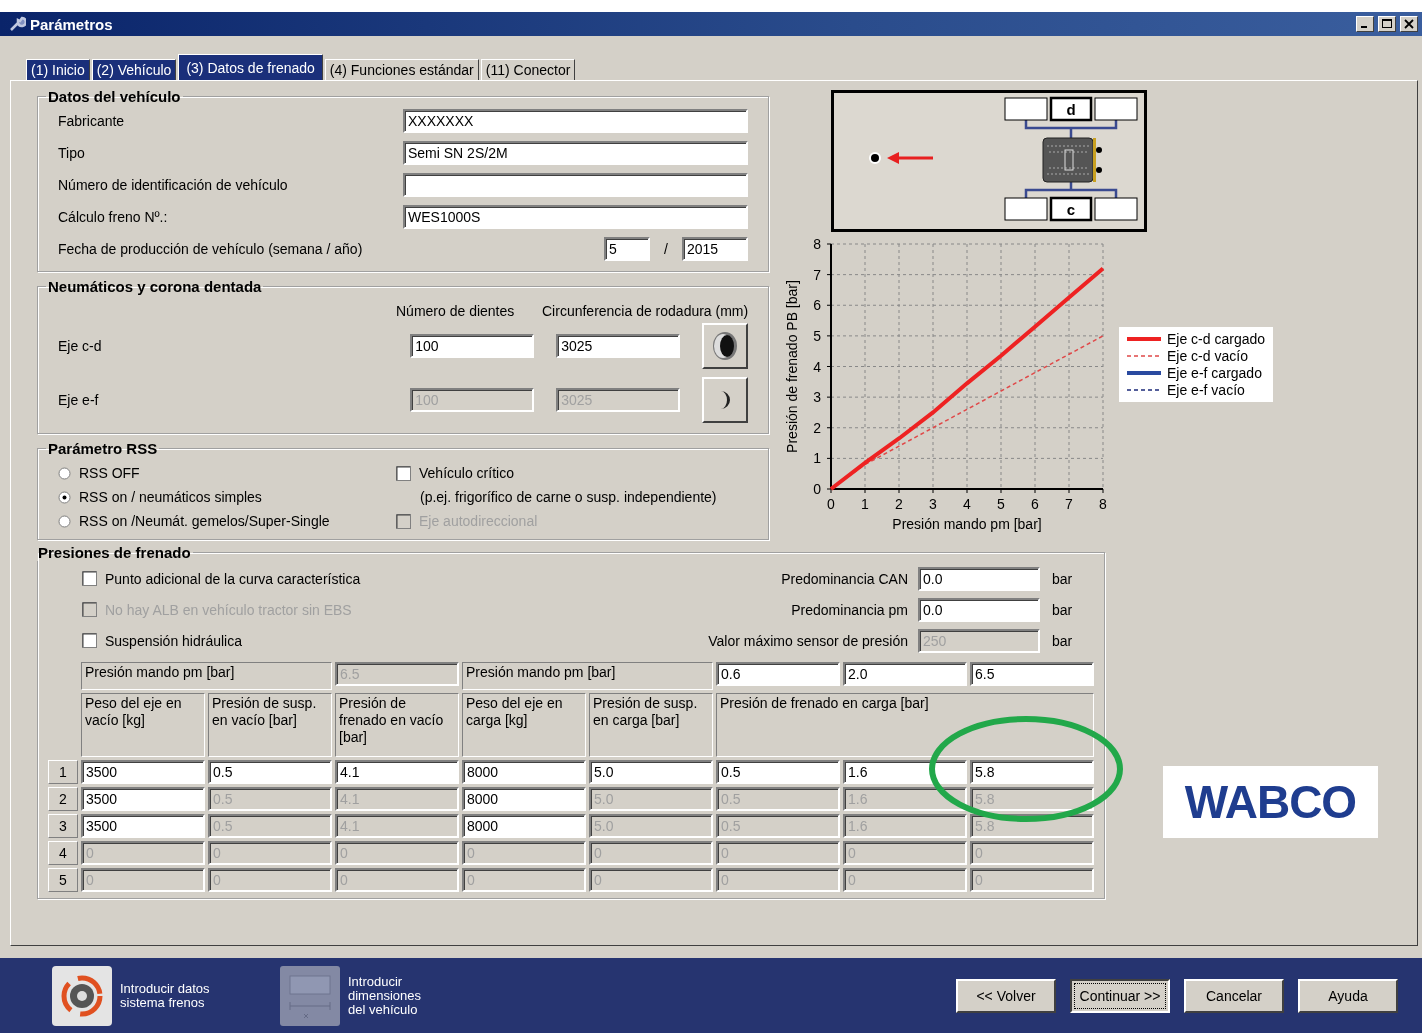  Describe the element at coordinates (831, 504) in the screenshot. I see `x-tick-label: 0` at that location.